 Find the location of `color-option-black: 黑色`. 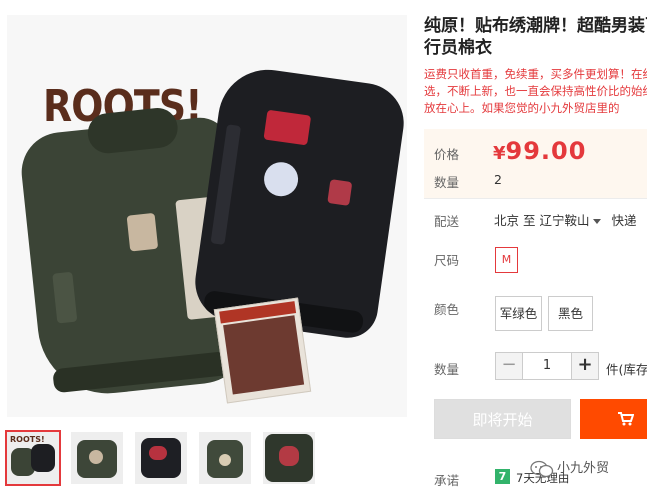

color-option-black: 黑色 is located at coordinates (570, 313).